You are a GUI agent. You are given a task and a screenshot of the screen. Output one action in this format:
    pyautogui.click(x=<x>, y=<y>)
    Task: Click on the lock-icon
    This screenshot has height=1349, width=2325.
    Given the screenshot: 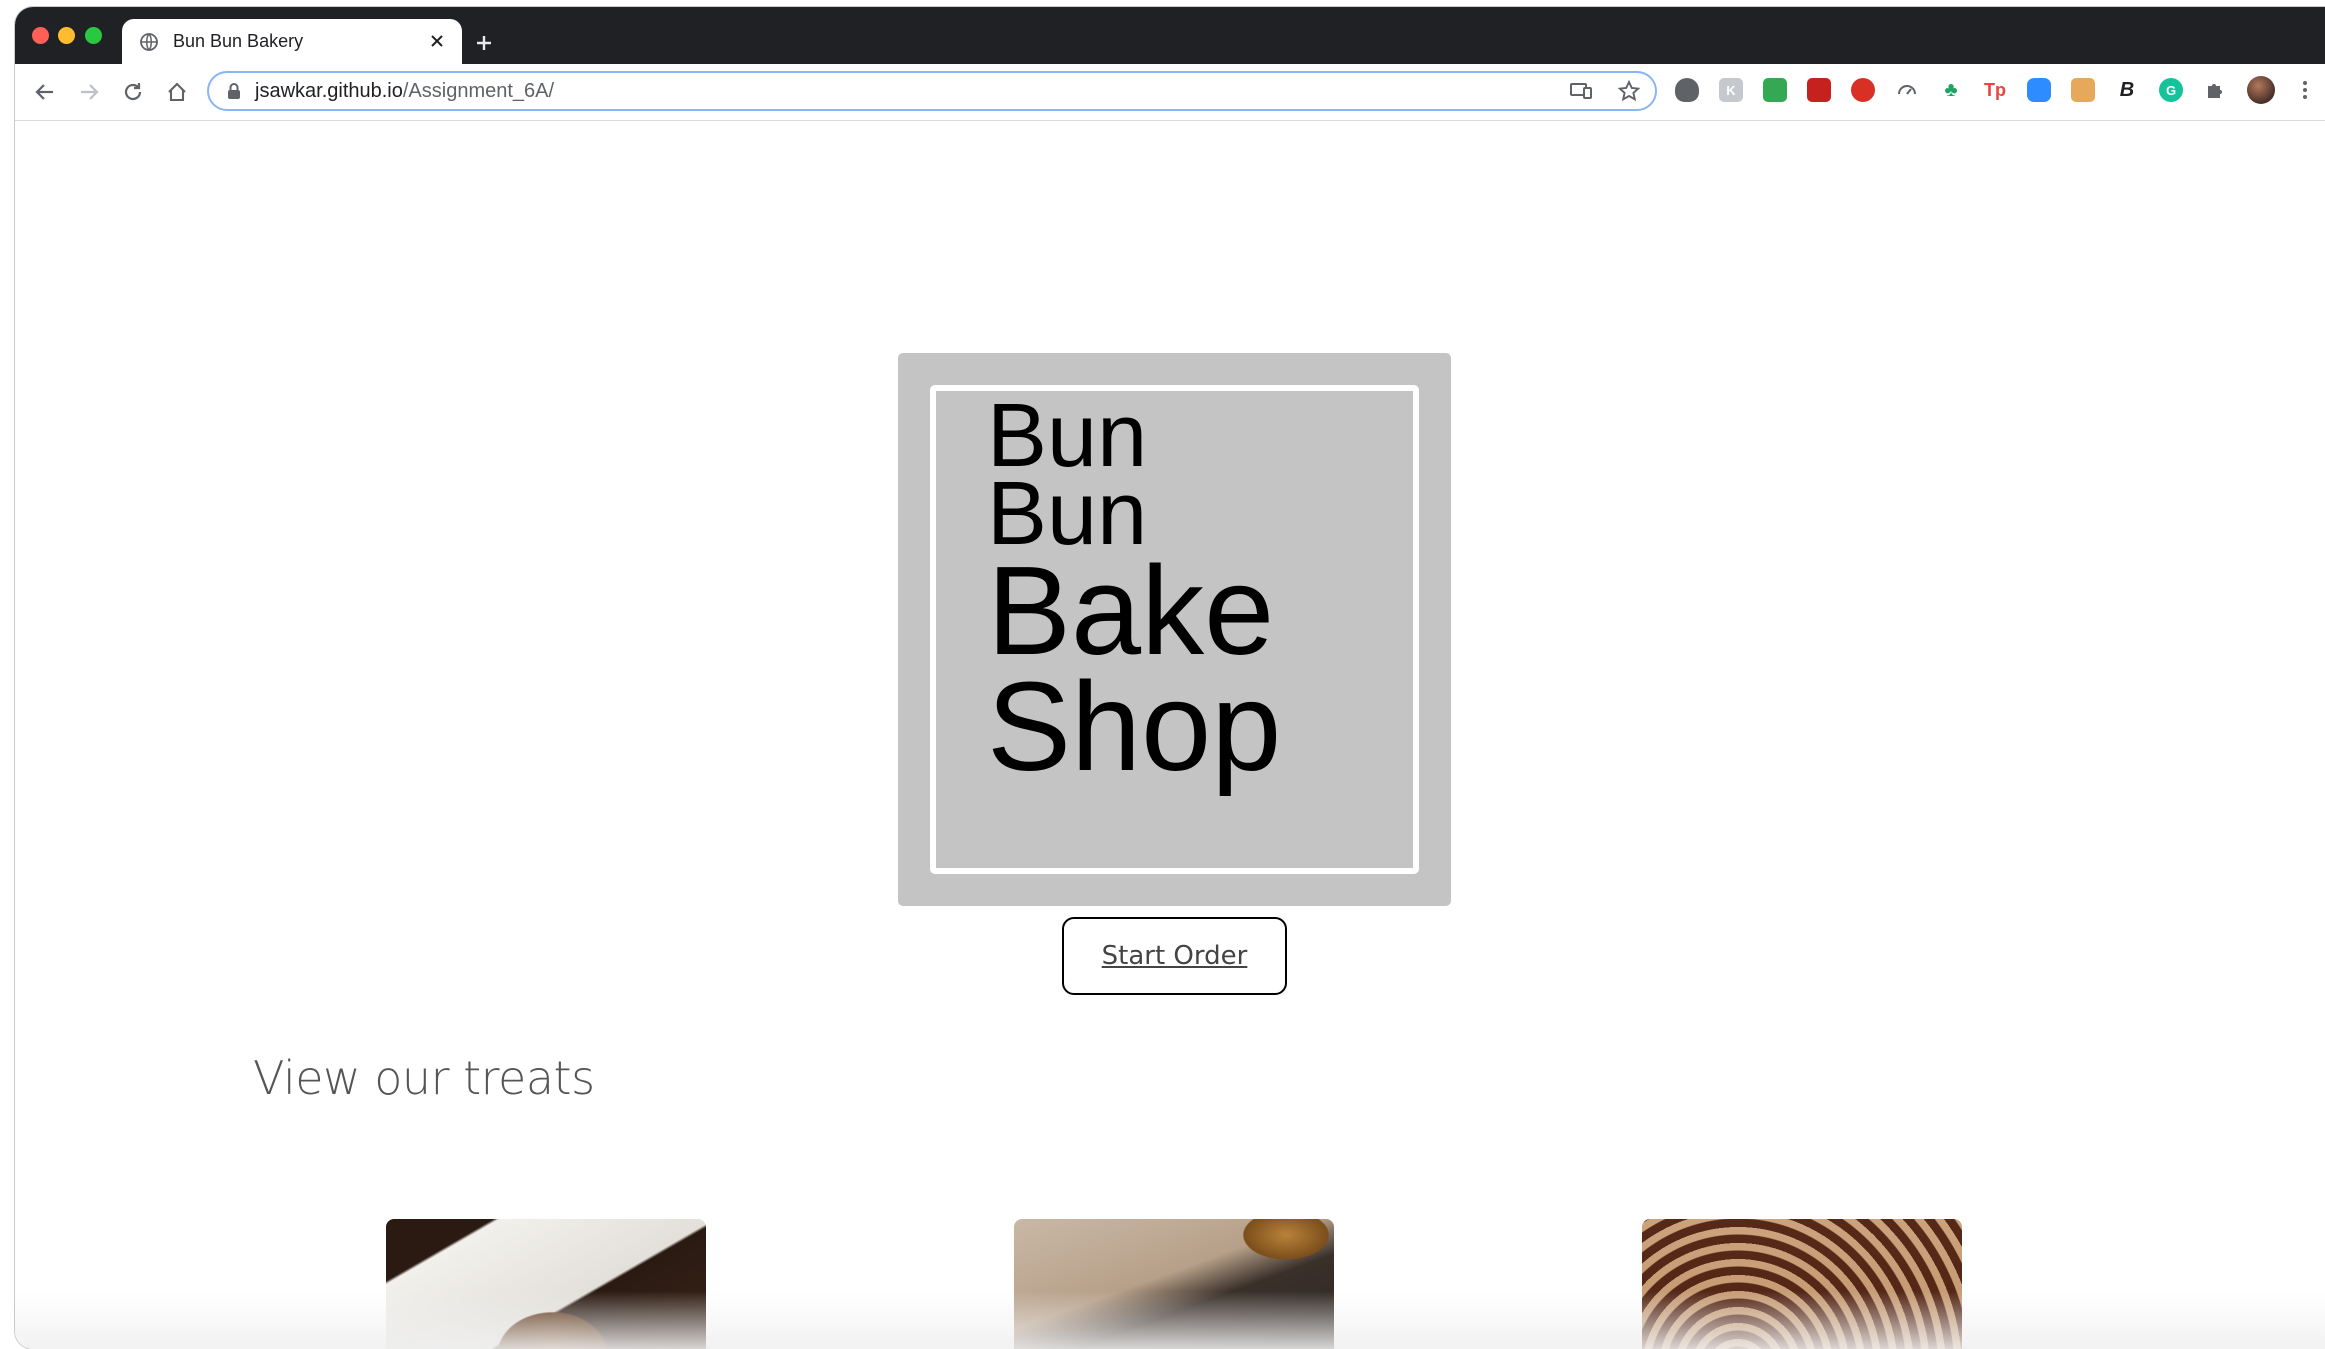 What is the action you would take?
    pyautogui.click(x=234, y=91)
    